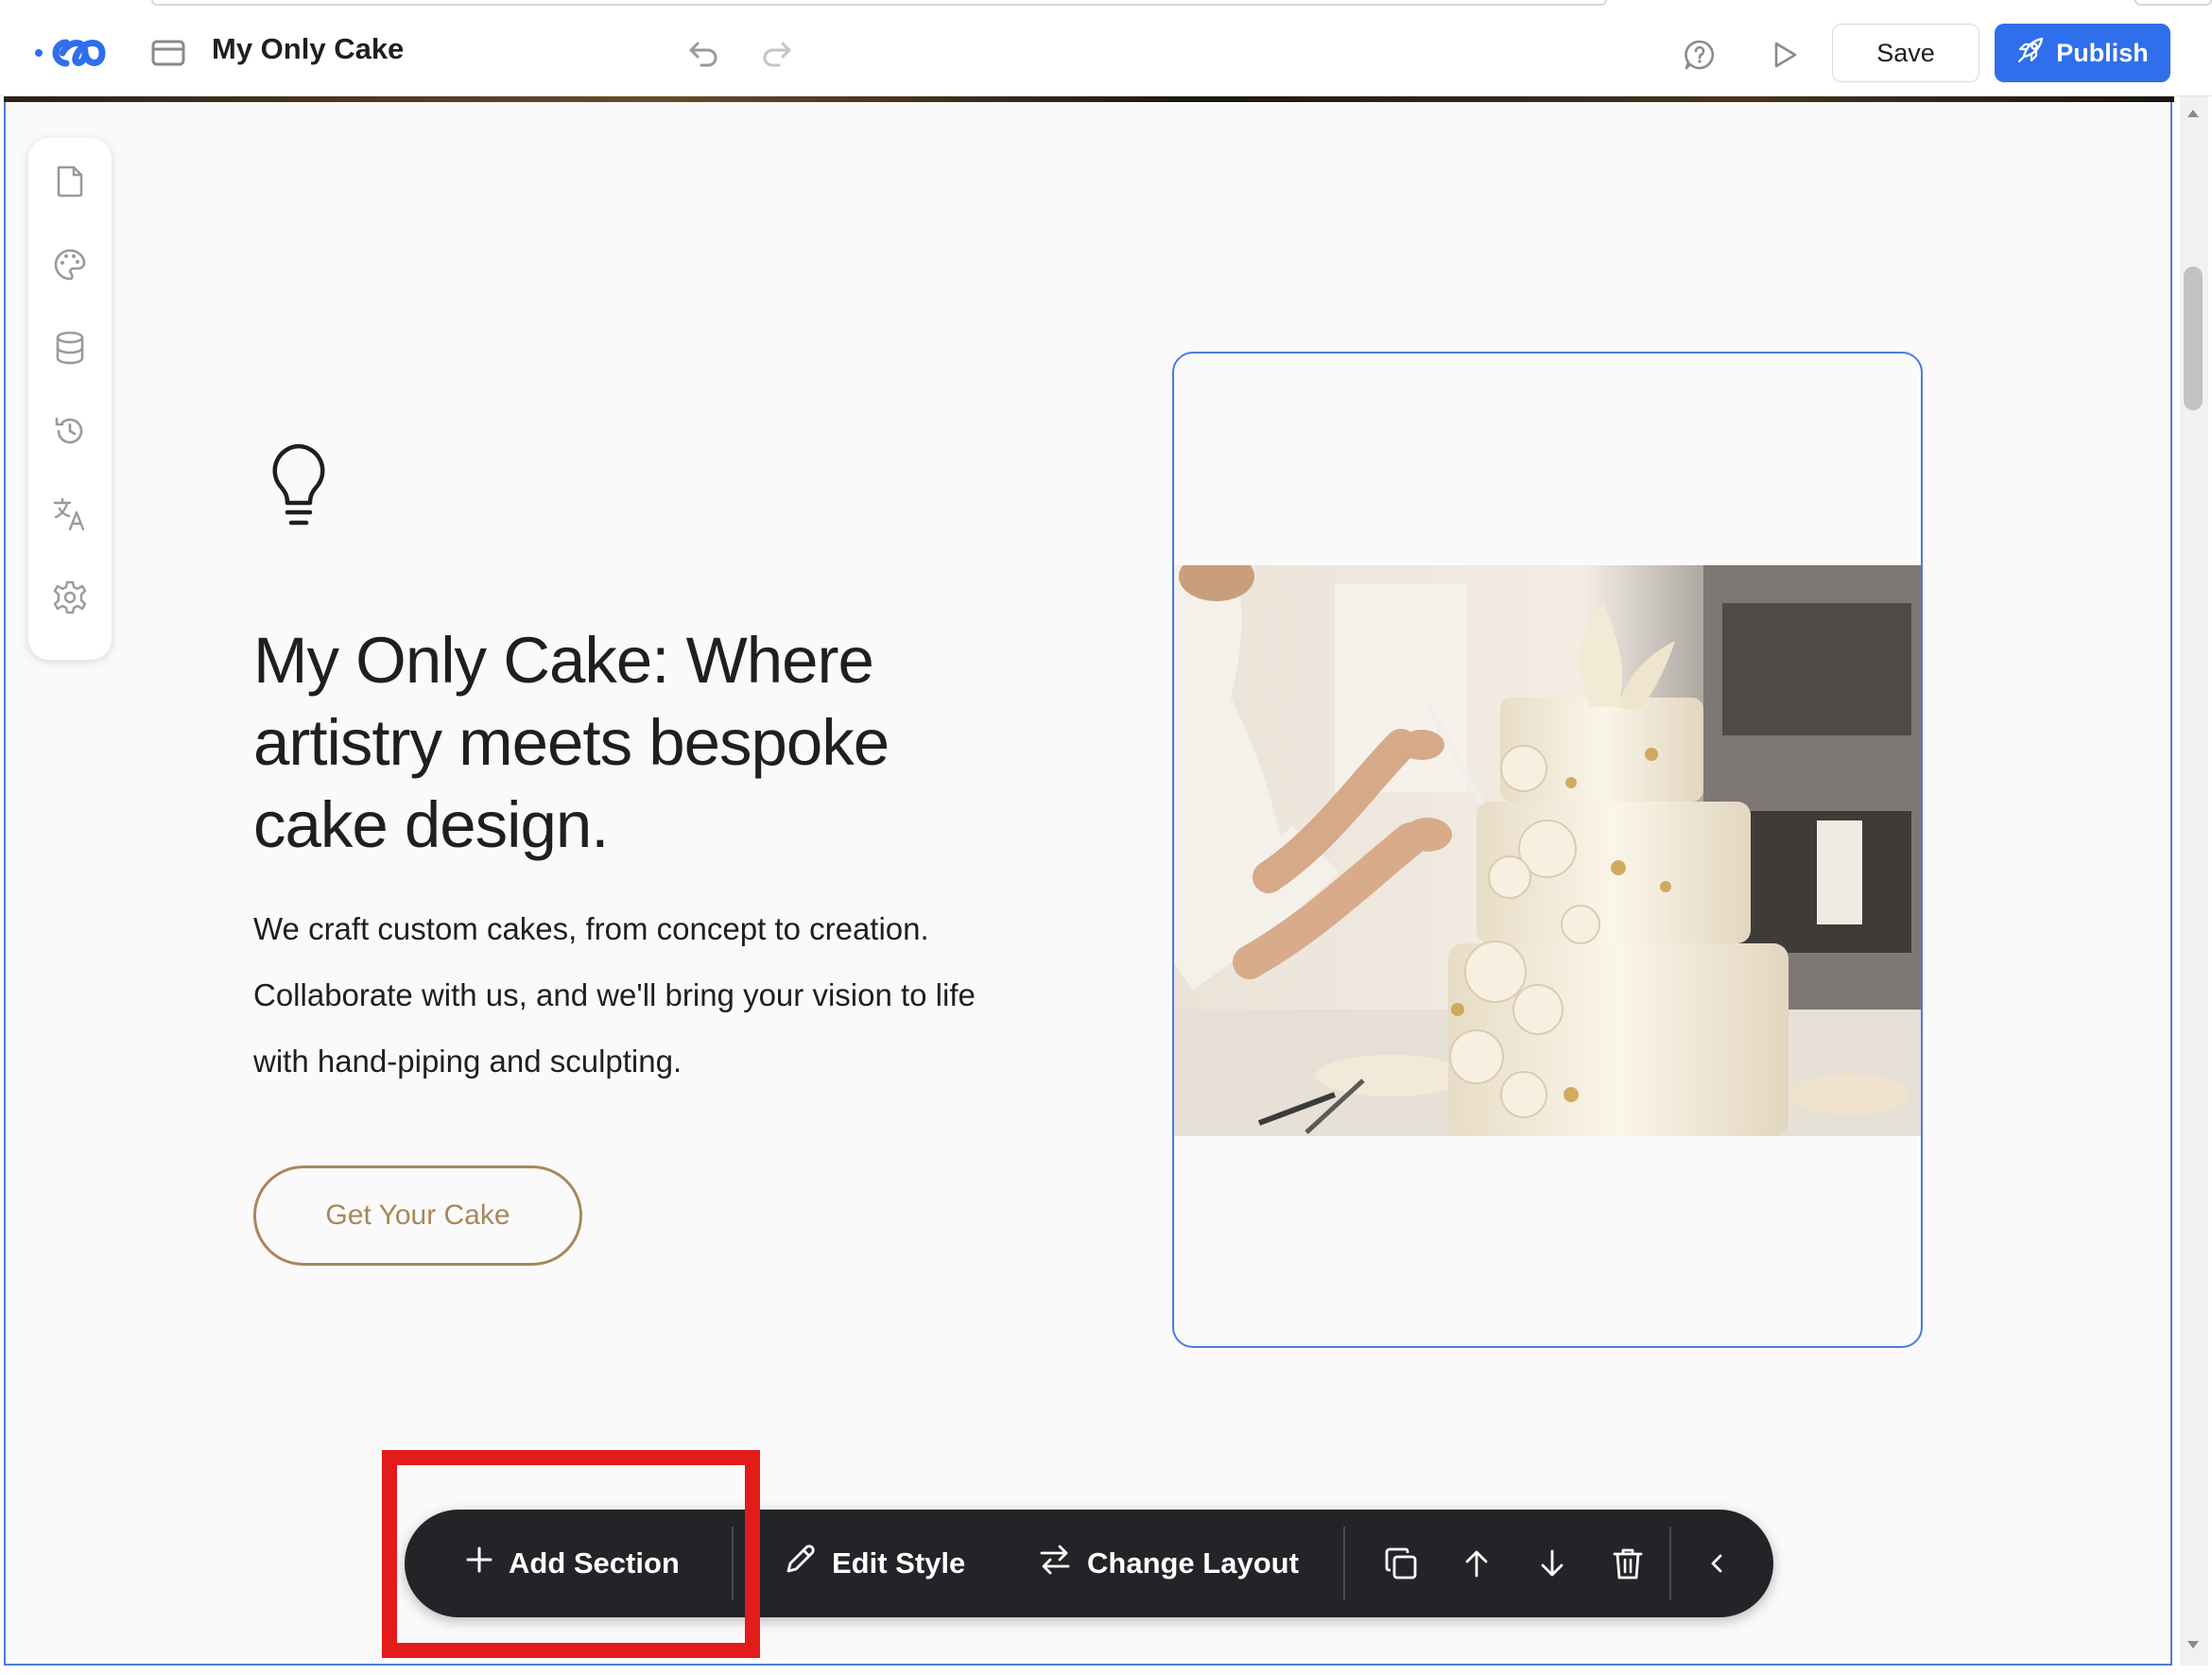  I want to click on cake-photo, so click(1548, 850).